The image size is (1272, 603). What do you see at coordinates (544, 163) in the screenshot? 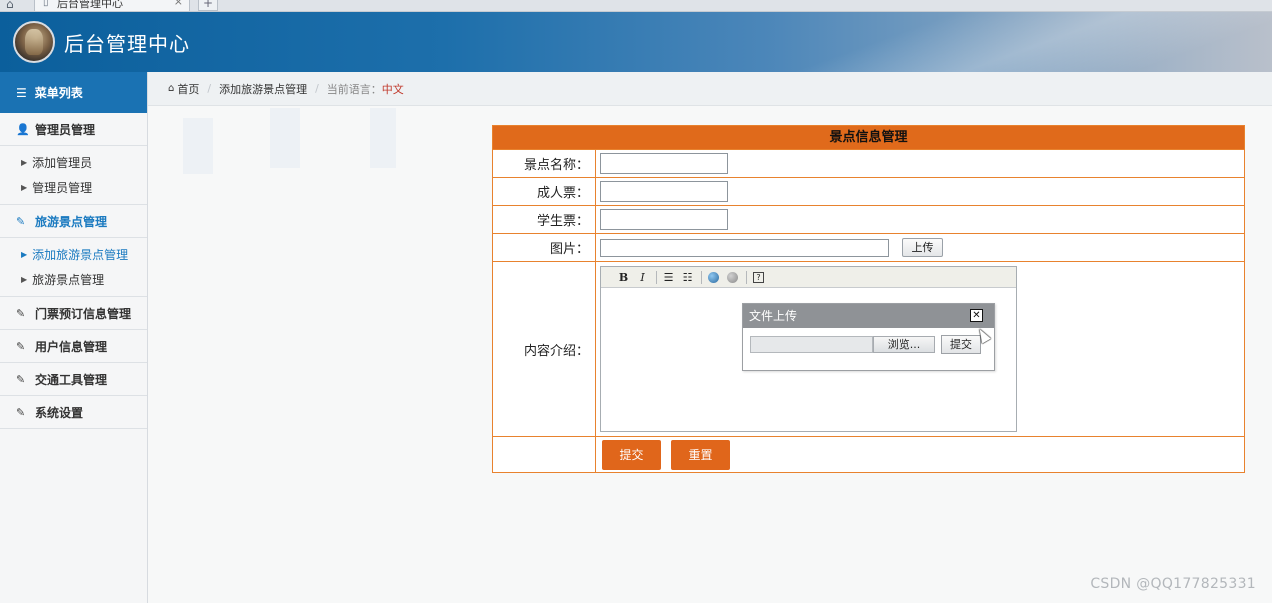
I see `name-label: 景点名称：` at bounding box center [544, 163].